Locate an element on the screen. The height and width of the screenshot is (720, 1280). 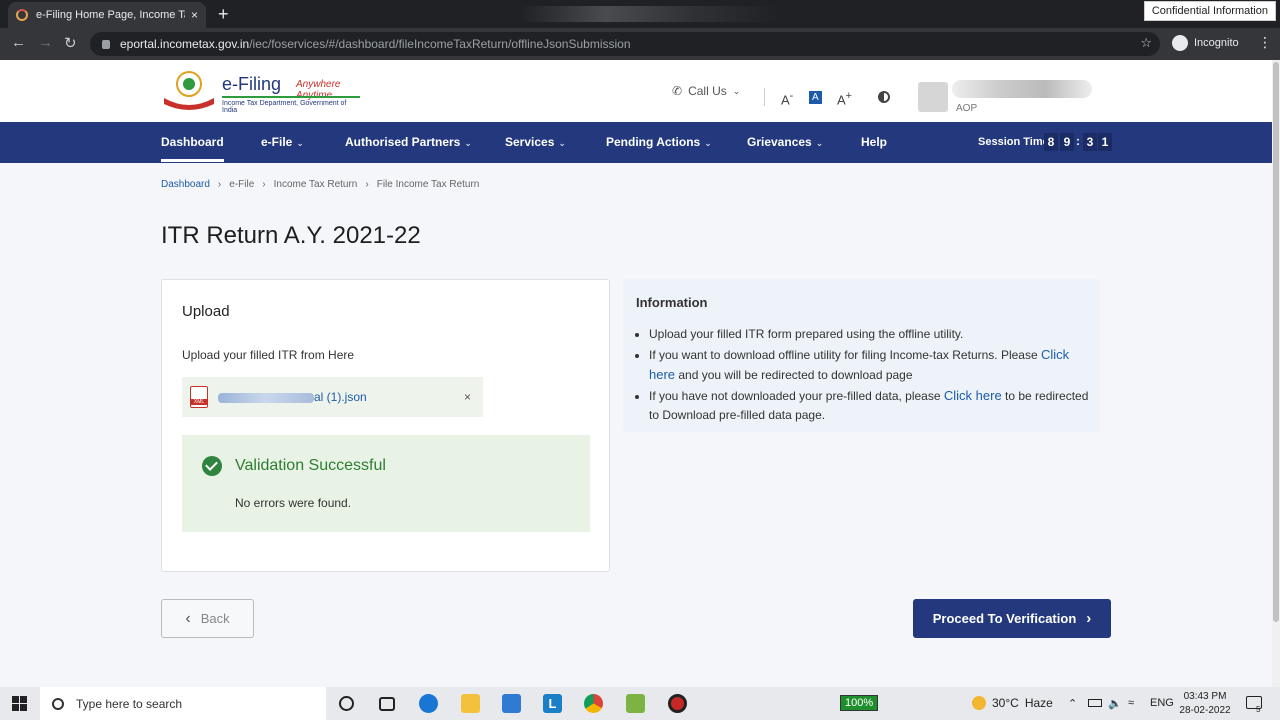
page-title: ITR Return A.Y. 2021-22 is located at coordinates (291, 235).